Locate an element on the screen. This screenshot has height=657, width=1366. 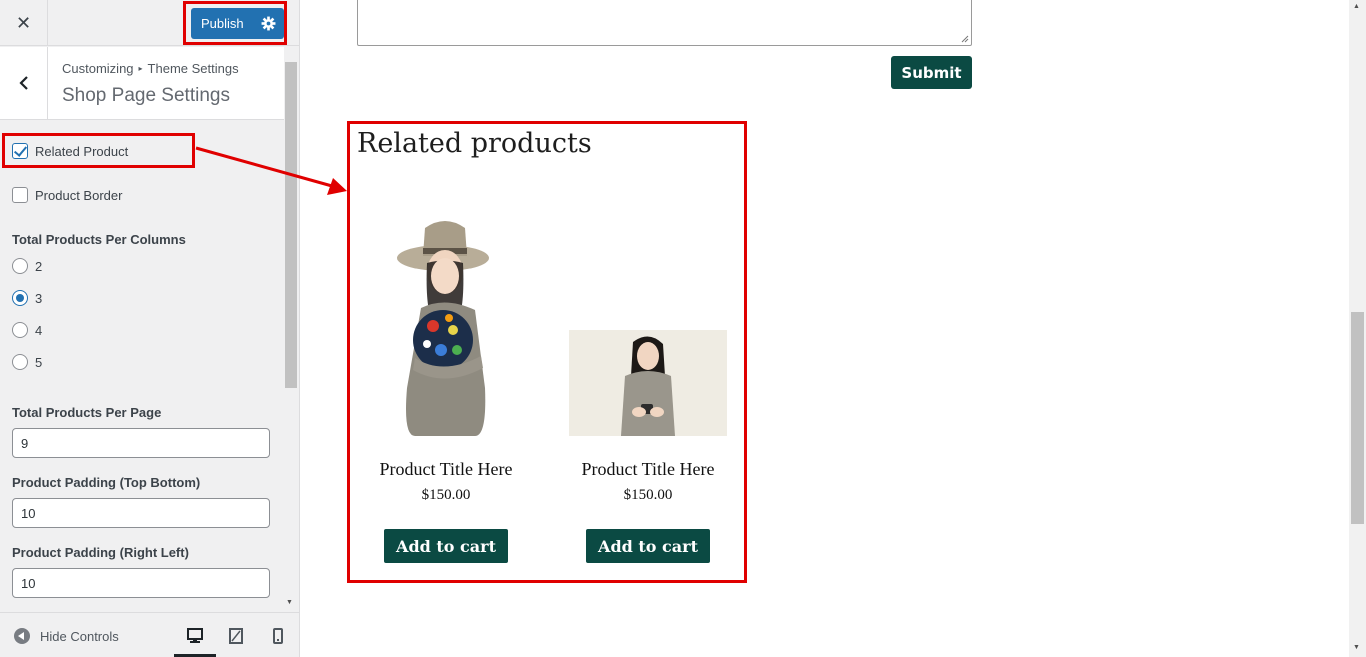
customizer-footer: Hide Controls is located at coordinates (149, 634).